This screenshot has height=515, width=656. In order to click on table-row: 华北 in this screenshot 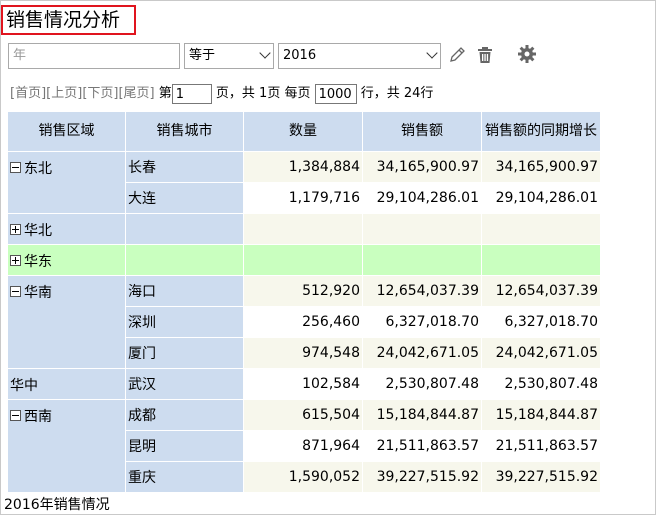, I will do `click(304, 229)`.